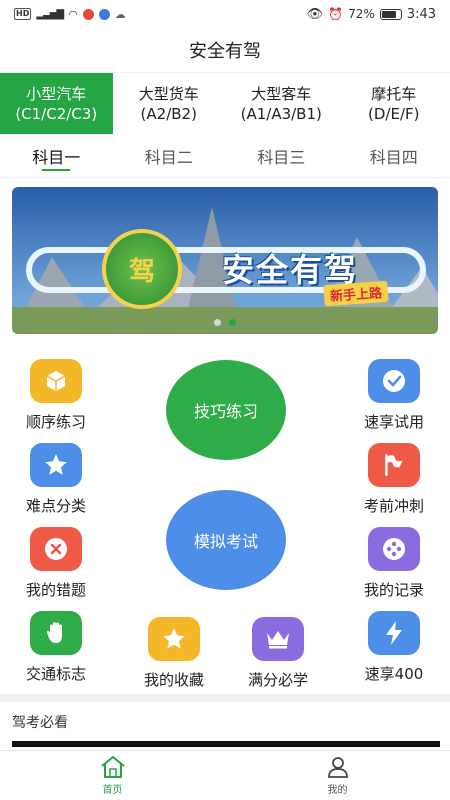  Describe the element at coordinates (394, 93) in the screenshot. I see `tab-label: 摩托车` at that location.